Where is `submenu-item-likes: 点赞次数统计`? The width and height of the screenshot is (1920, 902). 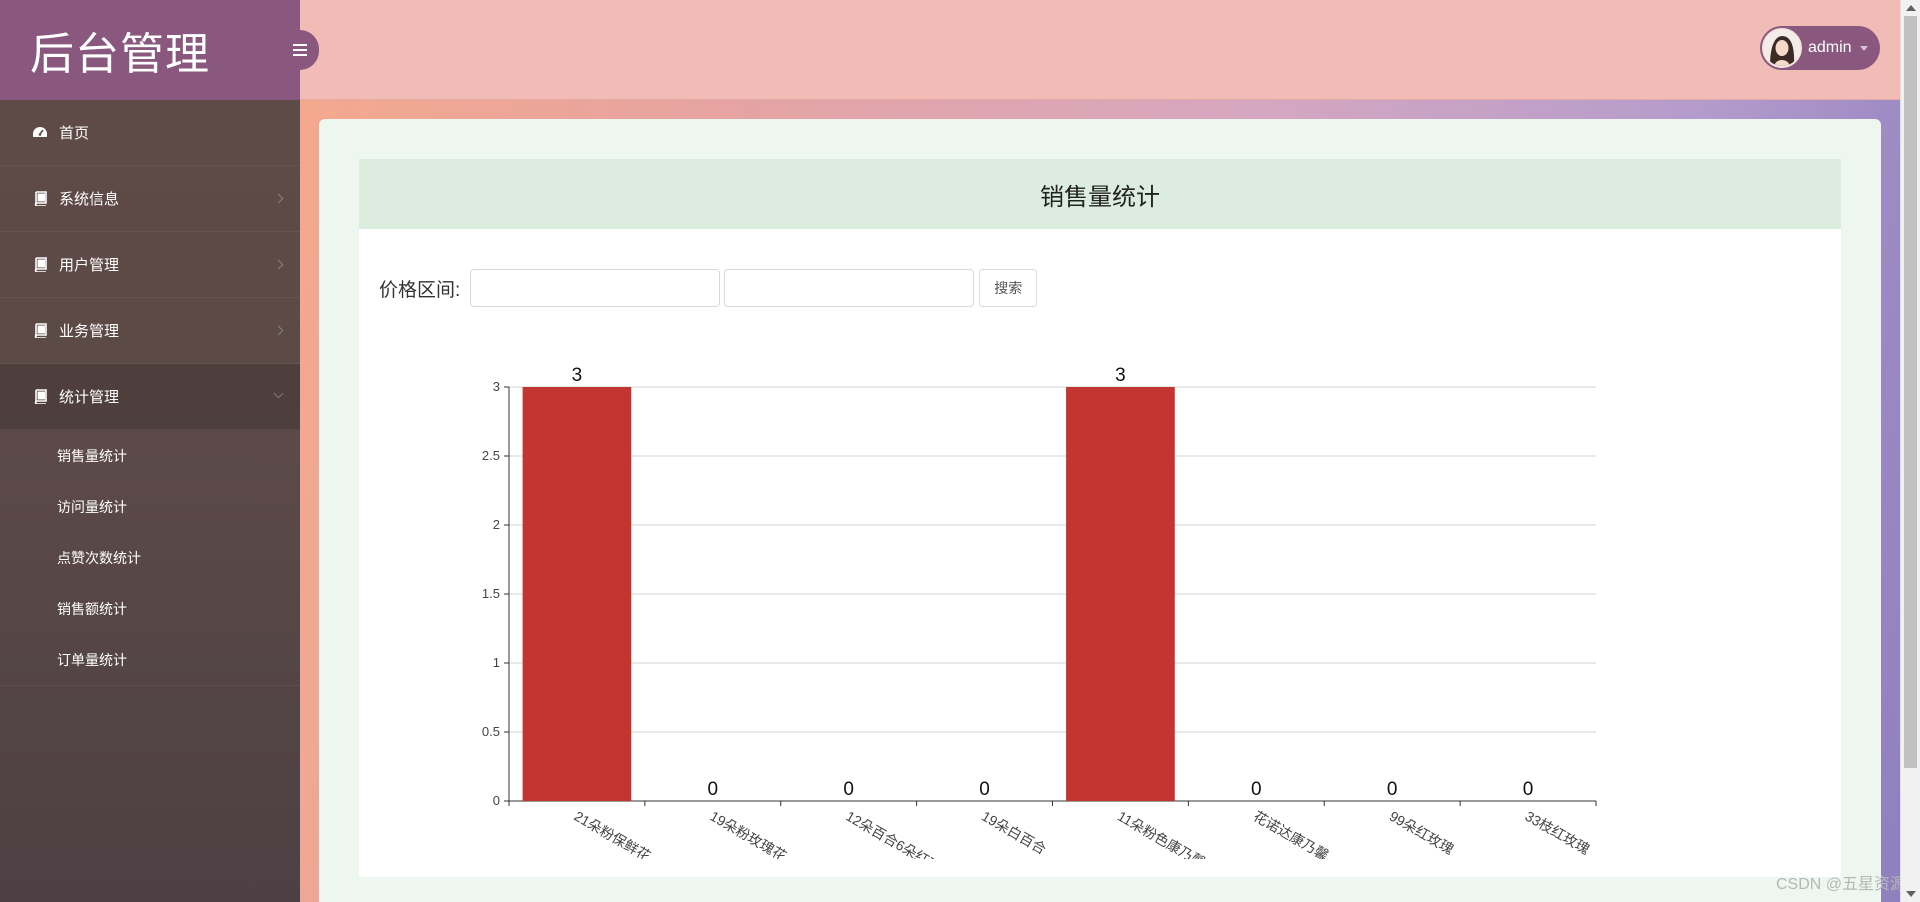 submenu-item-likes: 点赞次数统计 is located at coordinates (150, 557).